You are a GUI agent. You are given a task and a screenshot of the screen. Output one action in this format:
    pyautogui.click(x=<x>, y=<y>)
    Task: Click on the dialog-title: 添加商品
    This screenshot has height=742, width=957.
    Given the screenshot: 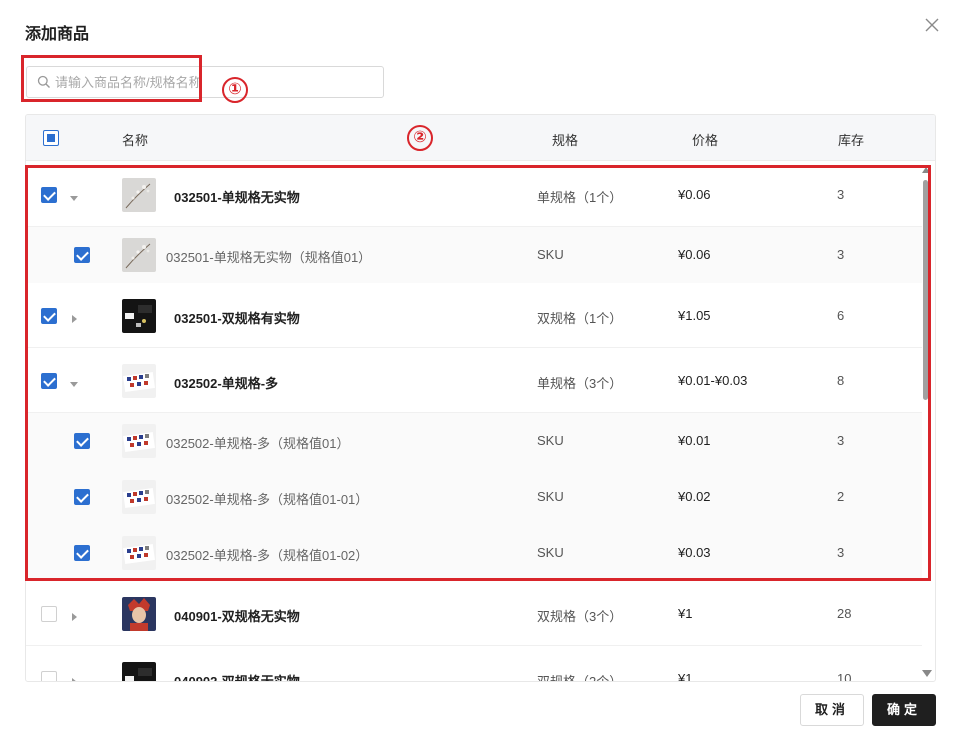 What is the action you would take?
    pyautogui.click(x=57, y=34)
    